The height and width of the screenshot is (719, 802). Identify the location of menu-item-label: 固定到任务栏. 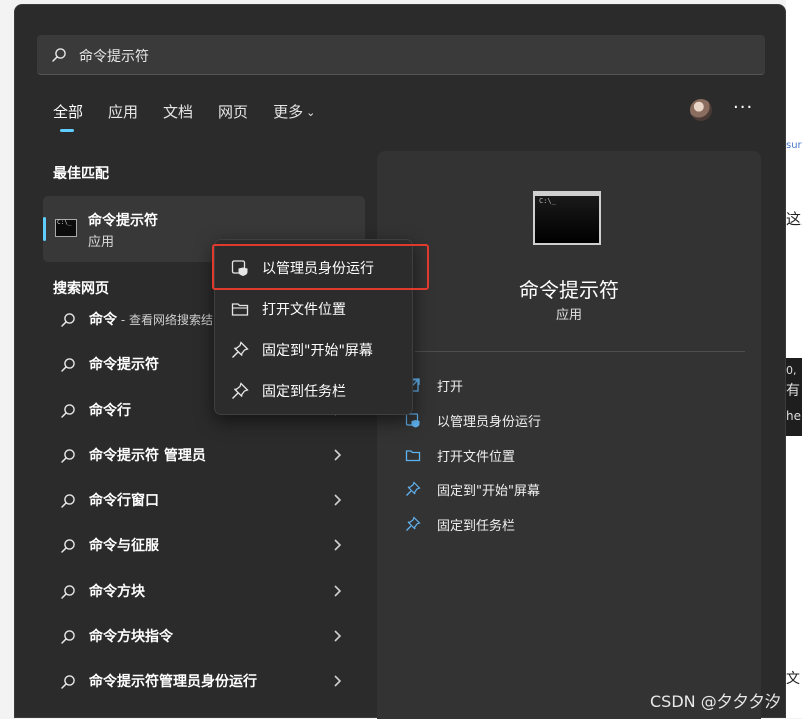
(304, 392).